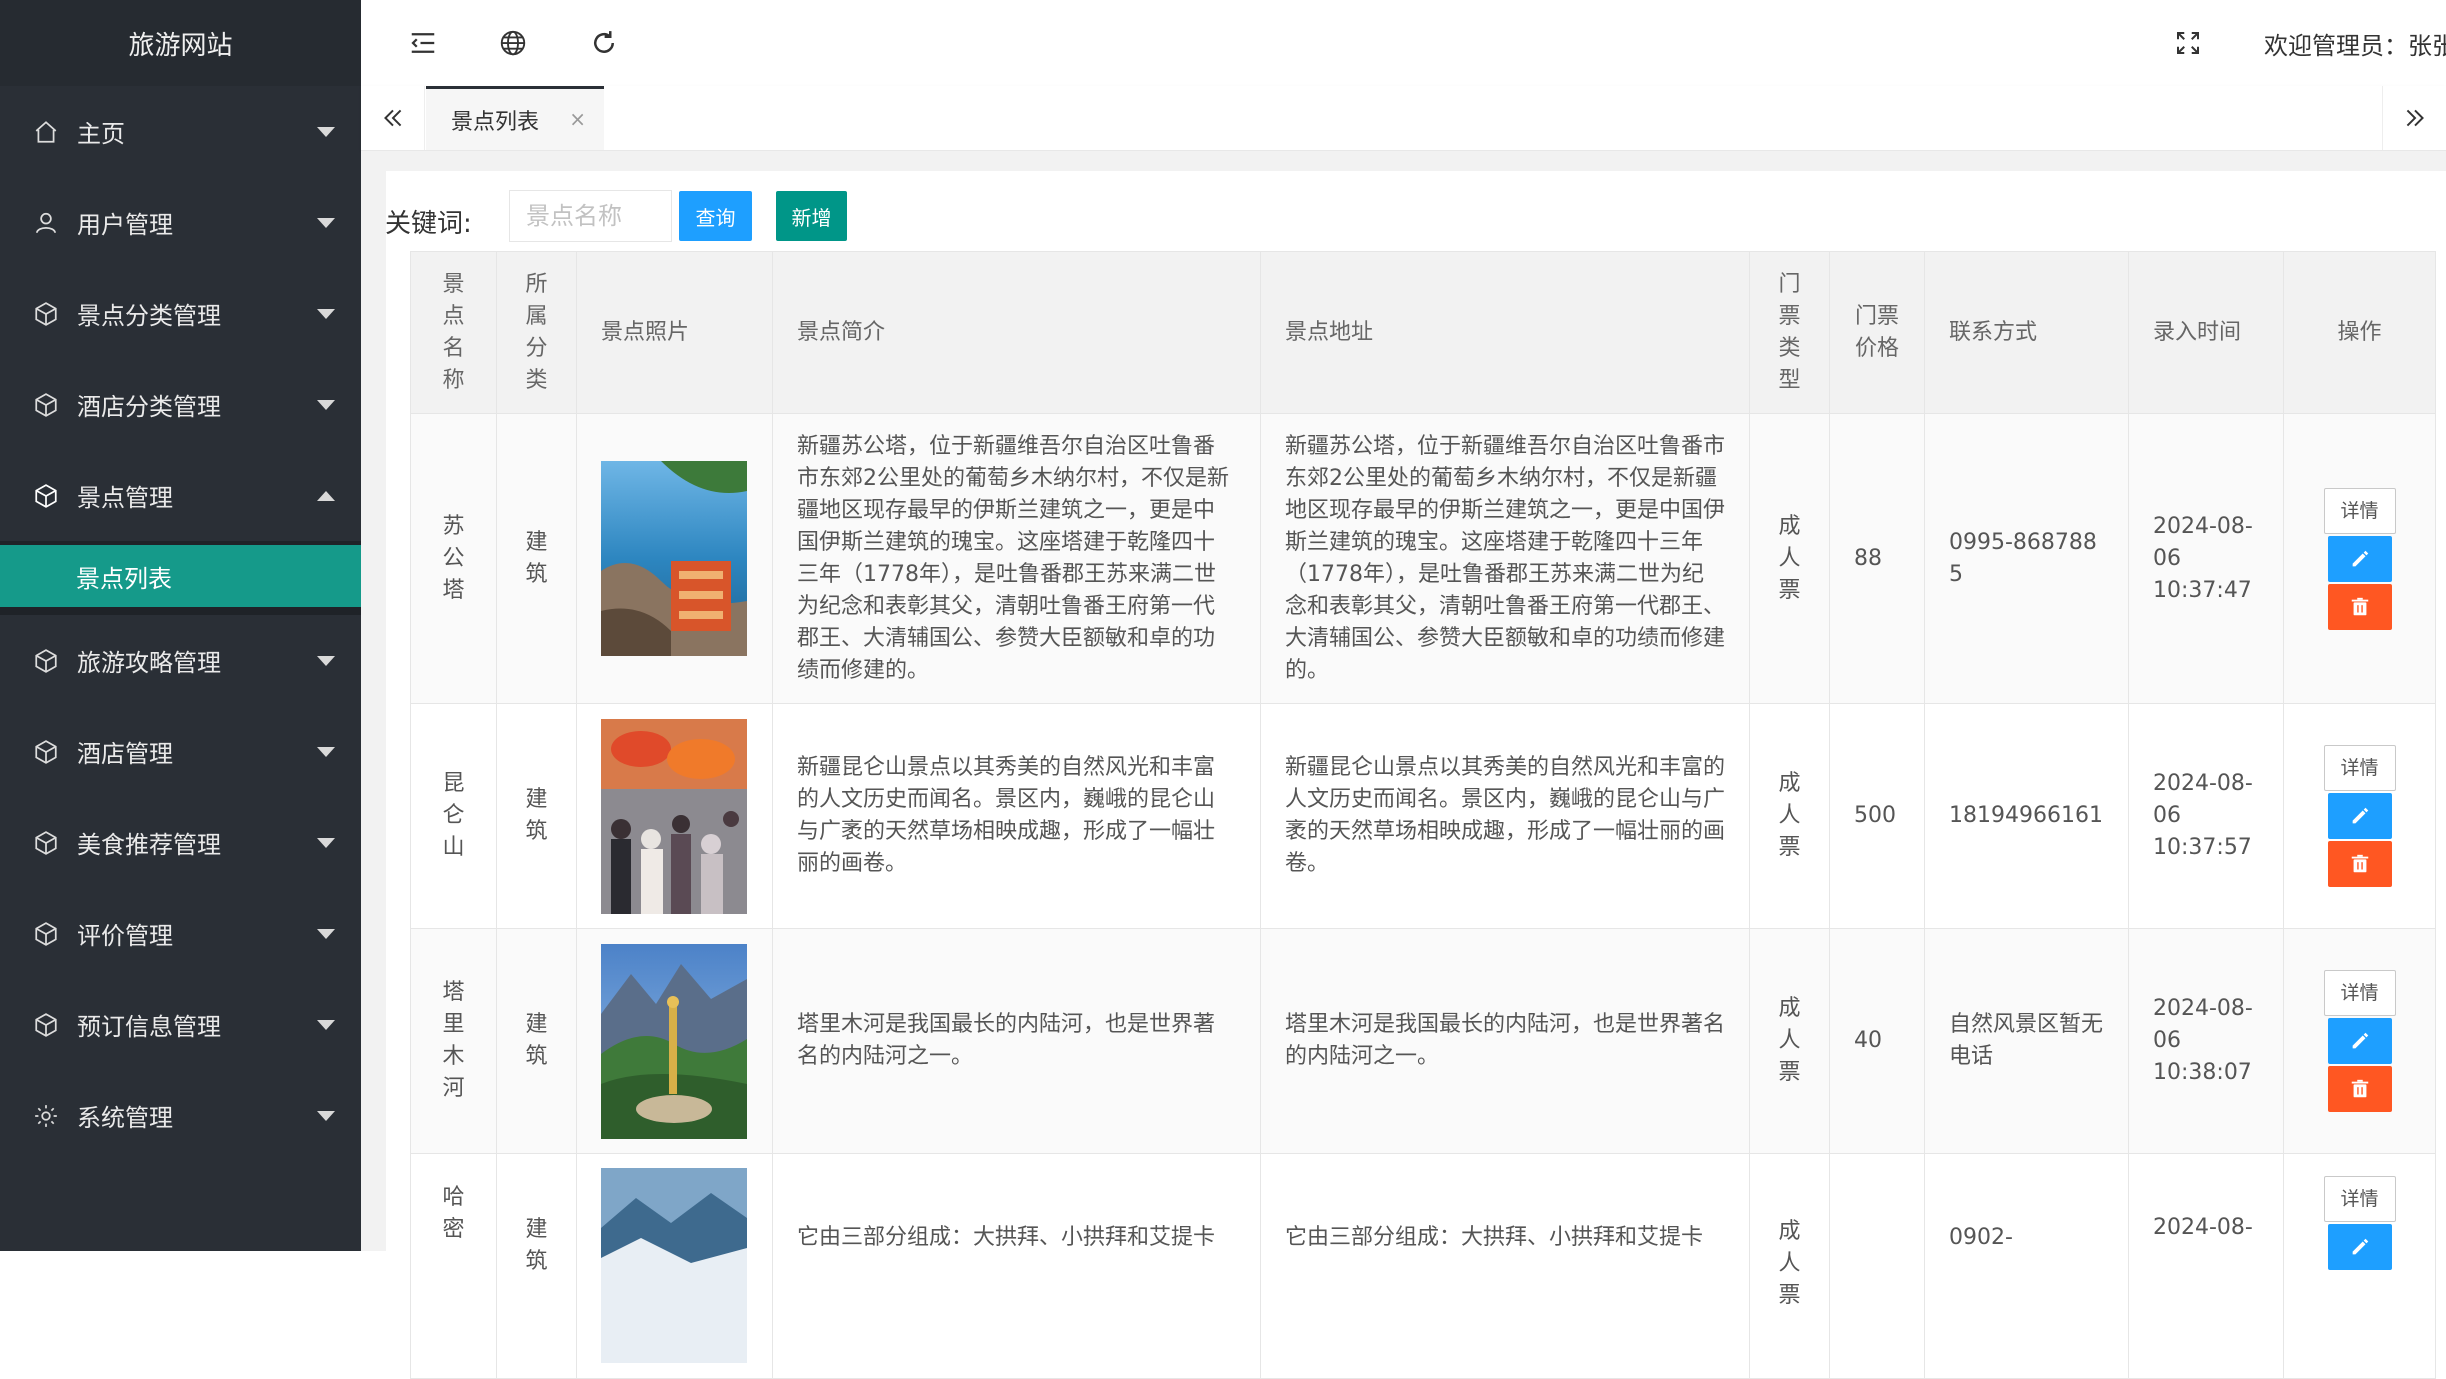 The width and height of the screenshot is (2446, 1379). What do you see at coordinates (674, 332) in the screenshot?
I see `column-header: 景点照片` at bounding box center [674, 332].